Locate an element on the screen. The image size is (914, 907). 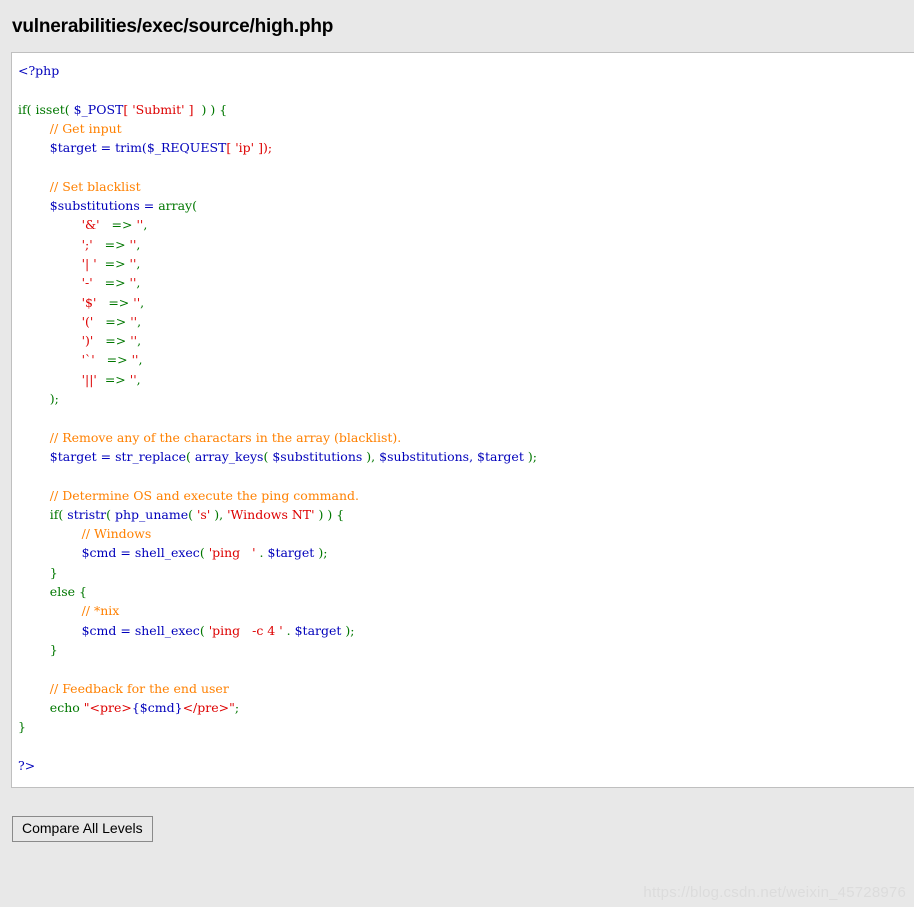
page-title: vulnerabilities/exec/source/high.php is located at coordinates (173, 26).